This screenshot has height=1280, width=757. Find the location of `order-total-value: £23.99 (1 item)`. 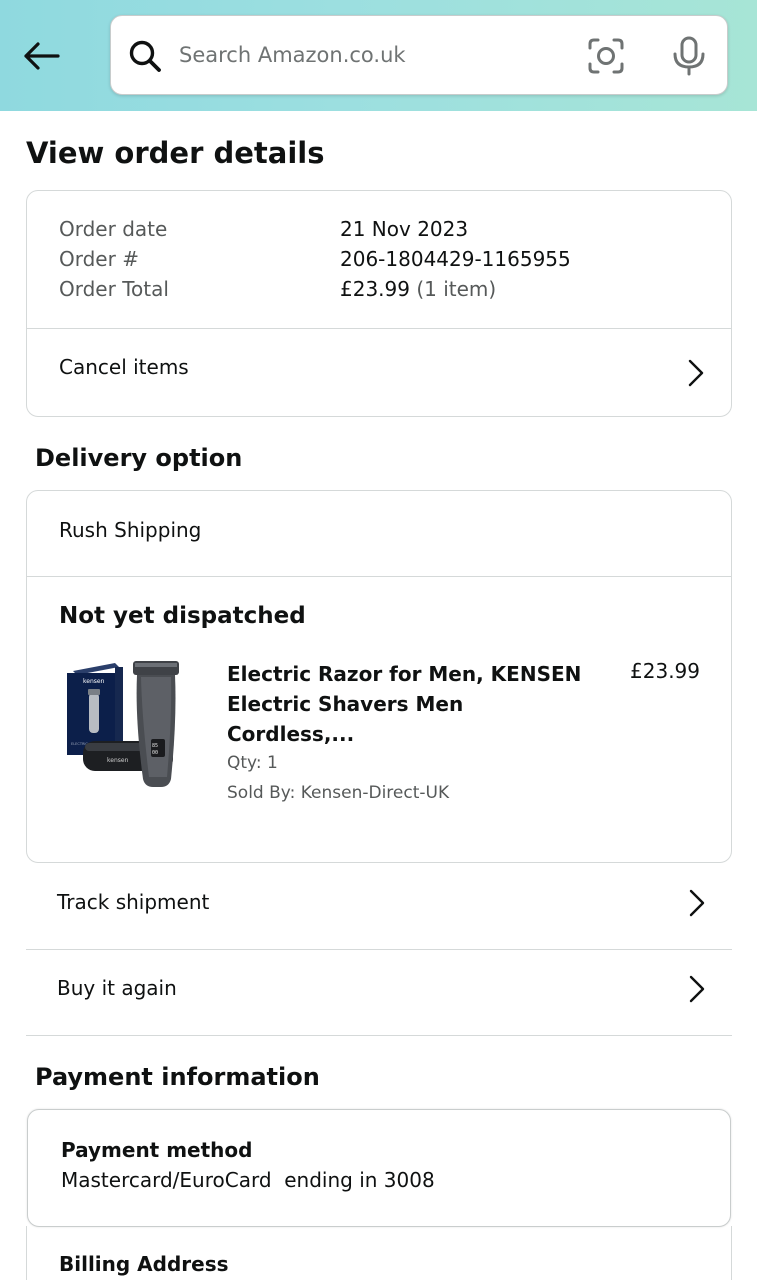

order-total-value: £23.99 (1 item) is located at coordinates (418, 289).